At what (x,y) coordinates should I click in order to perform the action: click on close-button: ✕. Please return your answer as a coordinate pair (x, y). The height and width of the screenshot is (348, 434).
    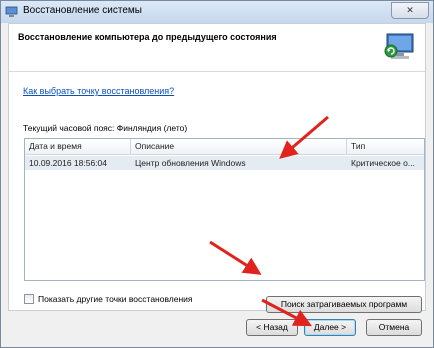
    Looking at the image, I should click on (410, 10).